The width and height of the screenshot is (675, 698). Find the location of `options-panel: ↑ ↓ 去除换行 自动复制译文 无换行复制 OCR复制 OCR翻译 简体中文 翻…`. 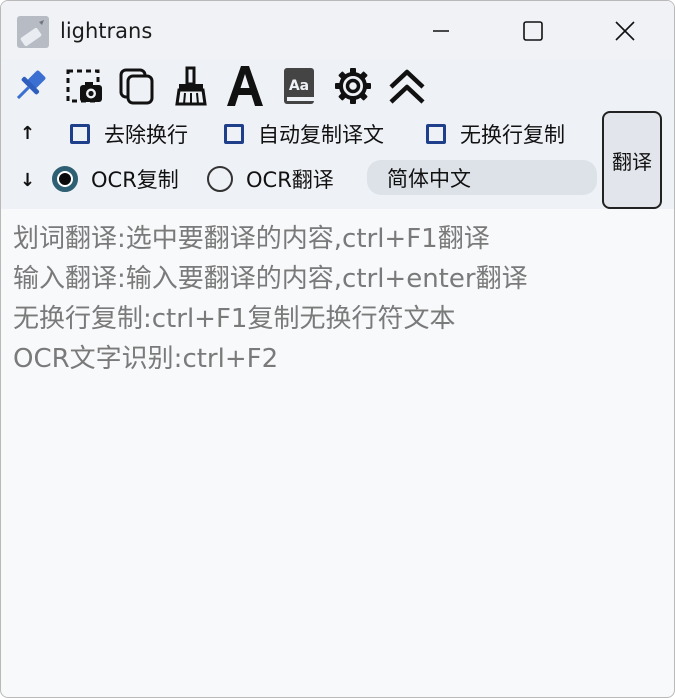

options-panel: ↑ ↓ 去除换行 自动复制译文 无换行复制 OCR复制 OCR翻译 简体中文 翻… is located at coordinates (337, 160).